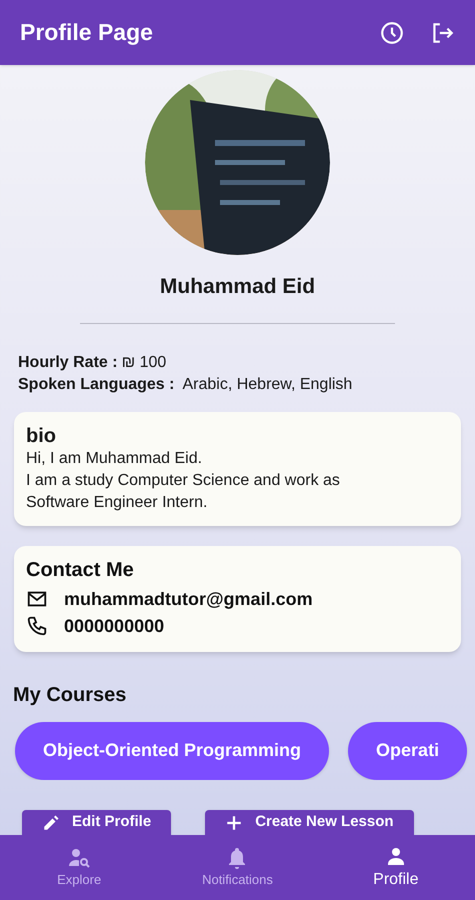 This screenshot has width=475, height=900. What do you see at coordinates (237, 867) in the screenshot?
I see `nav-tab: Notifications` at bounding box center [237, 867].